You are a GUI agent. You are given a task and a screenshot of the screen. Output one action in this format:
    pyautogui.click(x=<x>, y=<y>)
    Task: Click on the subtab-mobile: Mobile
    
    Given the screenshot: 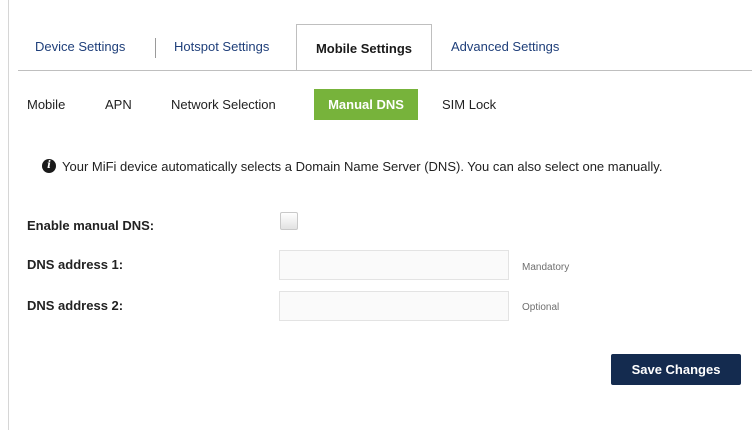 What is the action you would take?
    pyautogui.click(x=46, y=104)
    